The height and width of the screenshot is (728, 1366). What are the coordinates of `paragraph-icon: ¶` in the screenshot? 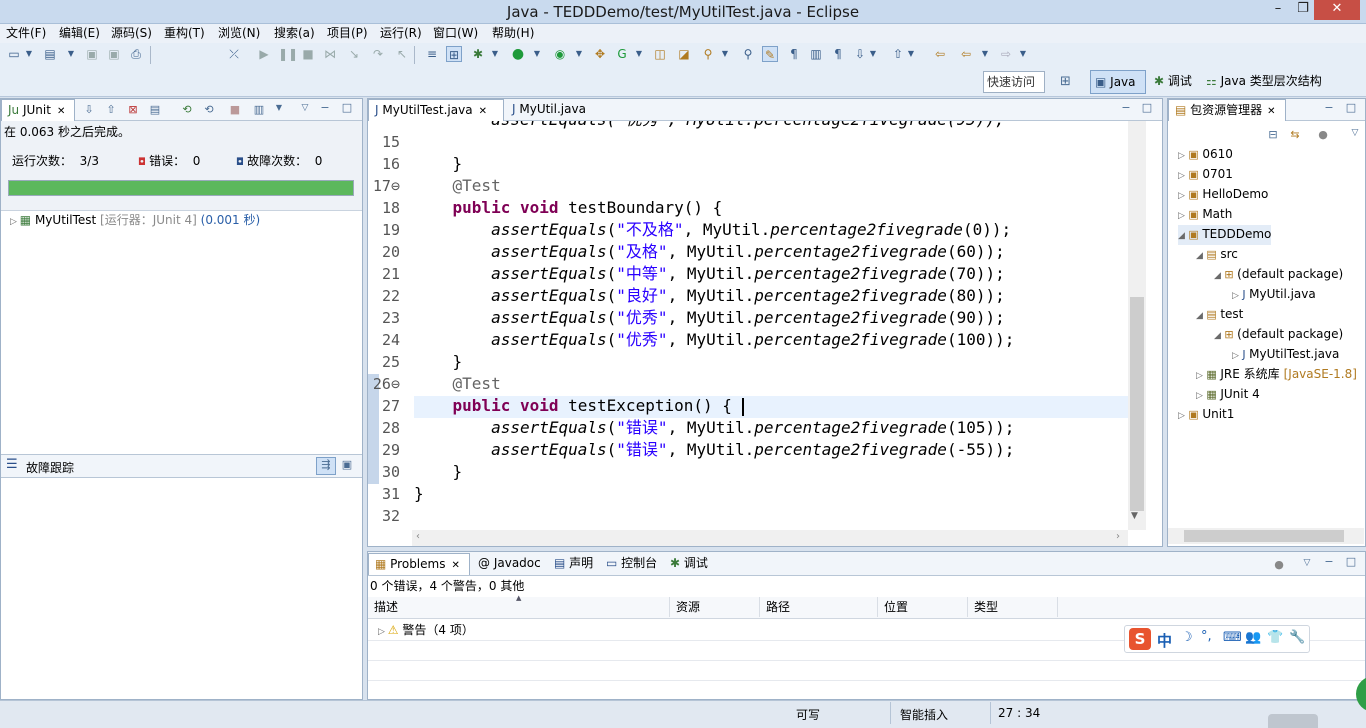 It's located at (838, 54).